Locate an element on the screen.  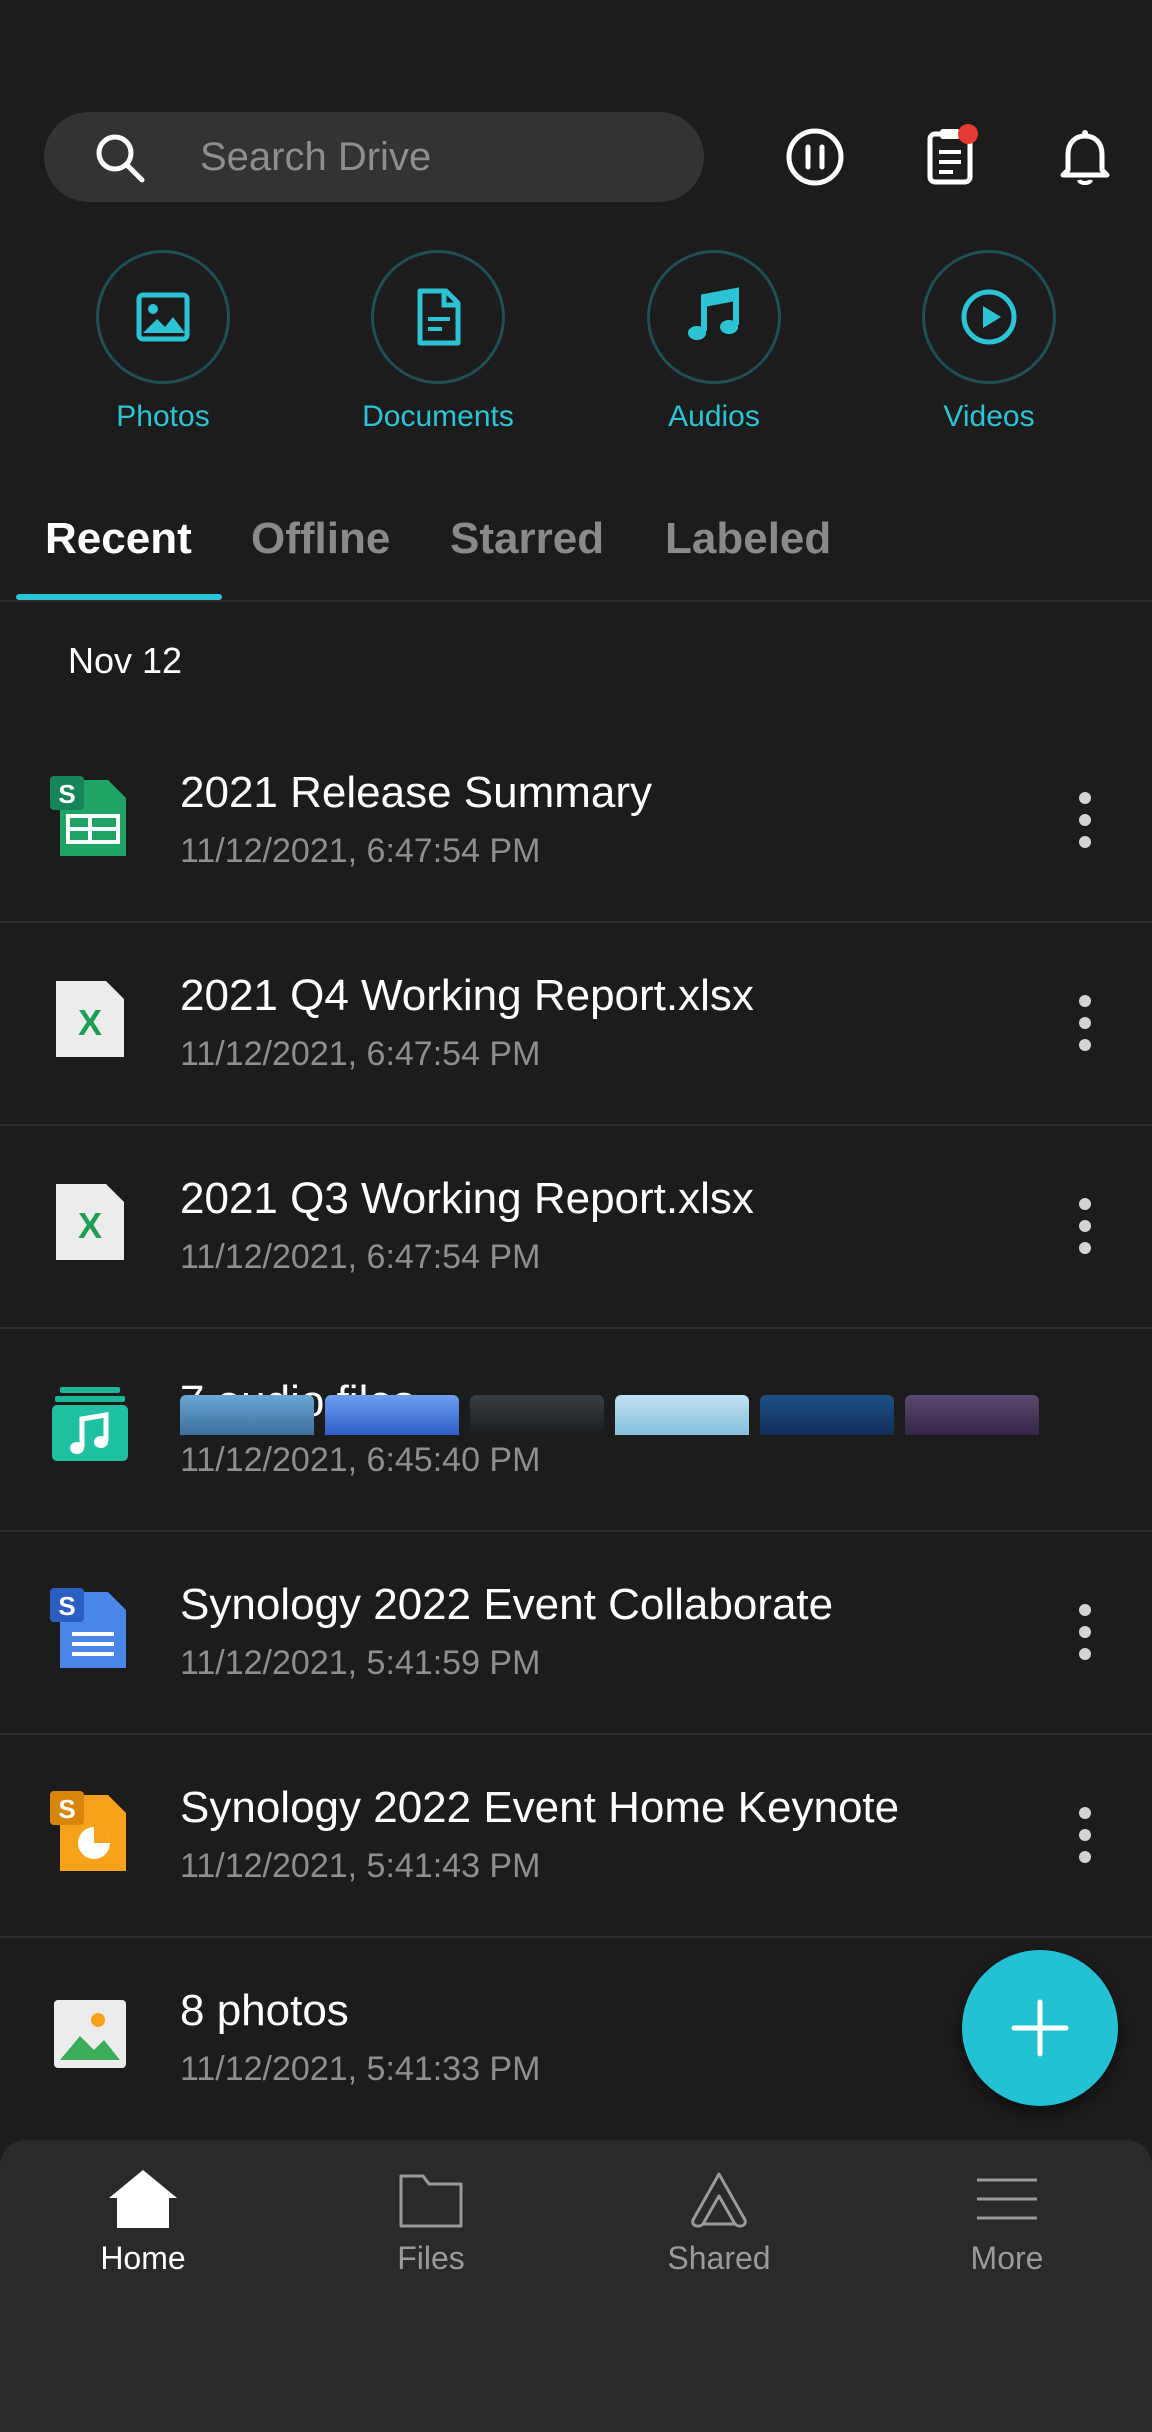
search-bar is located at coordinates (374, 157).